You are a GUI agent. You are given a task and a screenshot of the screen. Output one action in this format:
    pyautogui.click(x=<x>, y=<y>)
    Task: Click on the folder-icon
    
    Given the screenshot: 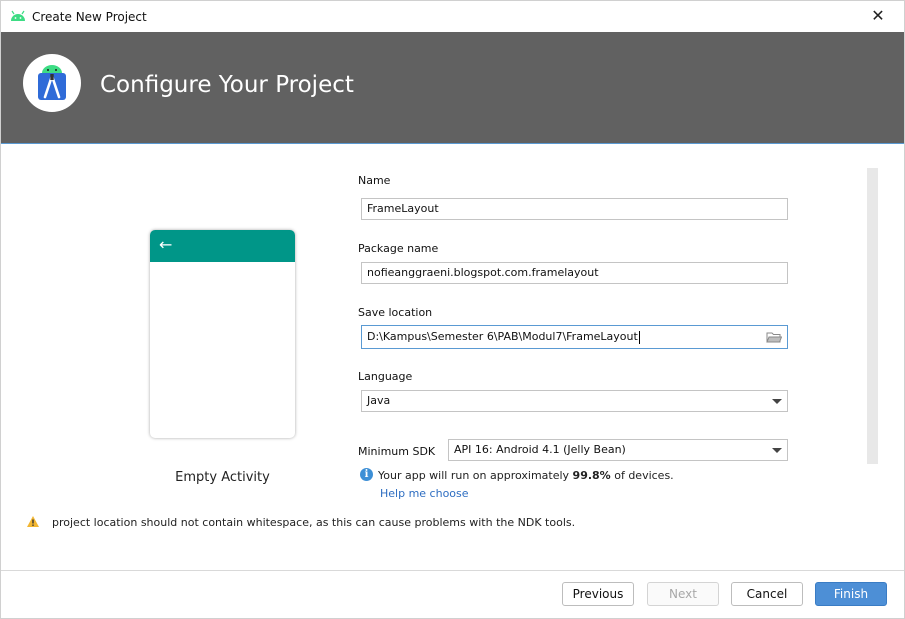 What is the action you would take?
    pyautogui.click(x=774, y=337)
    